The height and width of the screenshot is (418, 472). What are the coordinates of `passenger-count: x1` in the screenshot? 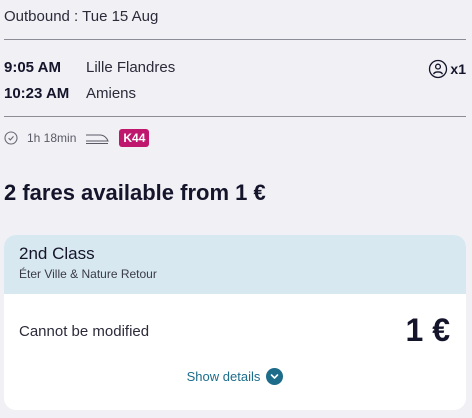 It's located at (447, 69).